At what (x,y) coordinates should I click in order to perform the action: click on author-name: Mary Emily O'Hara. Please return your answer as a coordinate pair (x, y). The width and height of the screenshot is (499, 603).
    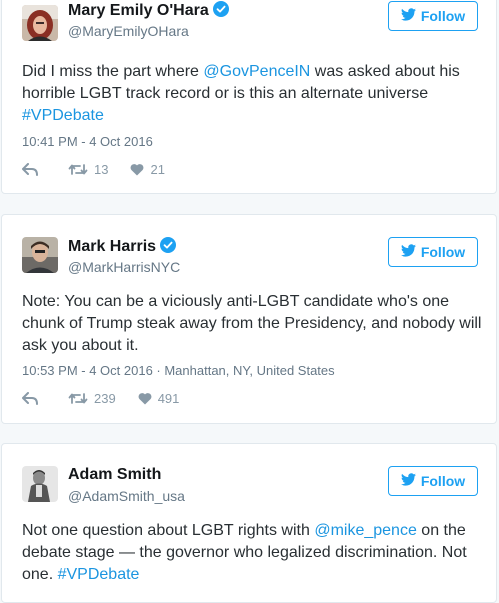
    Looking at the image, I should click on (148, 11).